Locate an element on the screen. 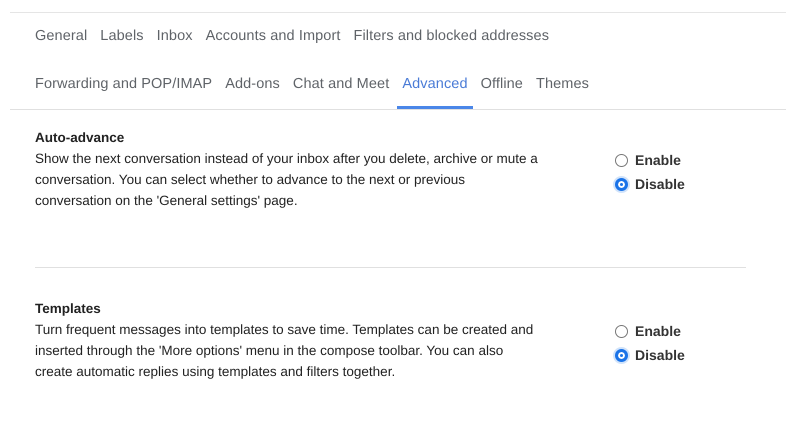 This screenshot has width=786, height=432. section-description: Show the next conversation instead of your inbox after you delete, archive or mute a conversation. You can select whether to advance to the next or previous conversation on the 'General settings' page. is located at coordinates (287, 180).